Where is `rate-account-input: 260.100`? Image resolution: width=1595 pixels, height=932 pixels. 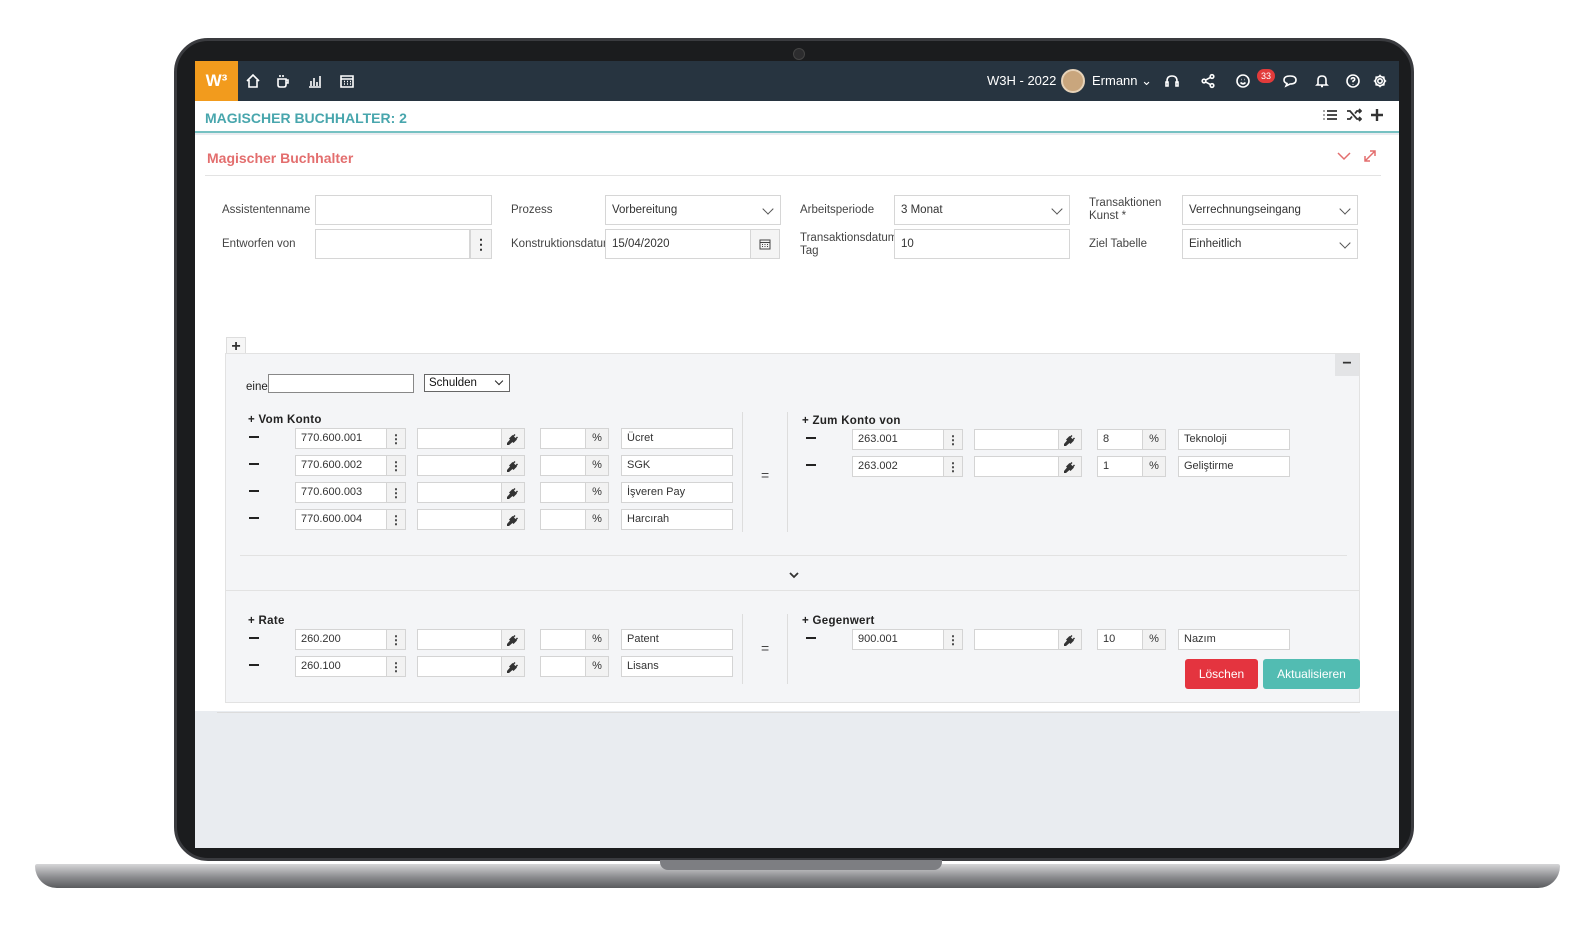 rate-account-input: 260.100 is located at coordinates (341, 666).